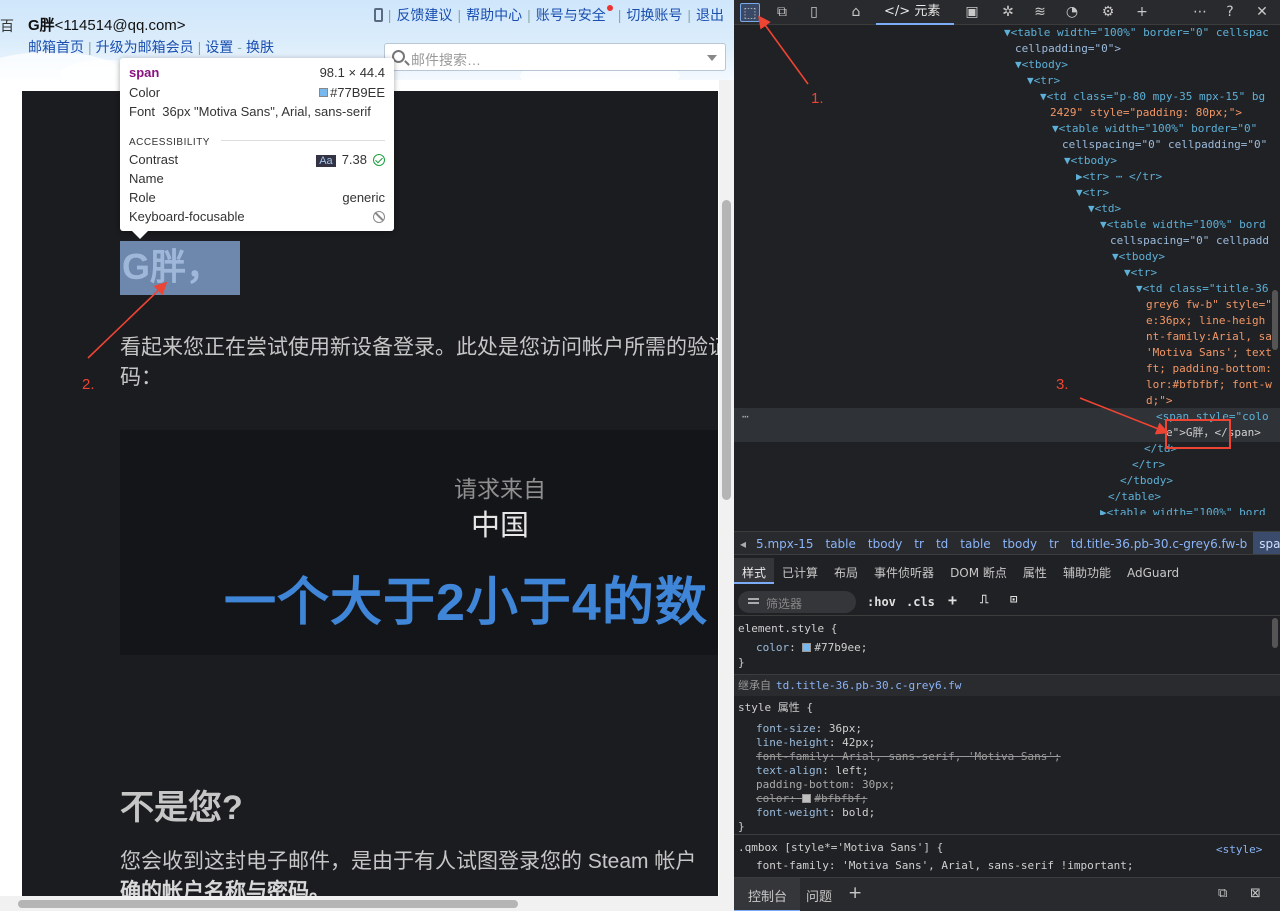 This screenshot has height=911, width=1280. I want to click on dom-line: ▼<table width="100%" bord, so click(1183, 225).